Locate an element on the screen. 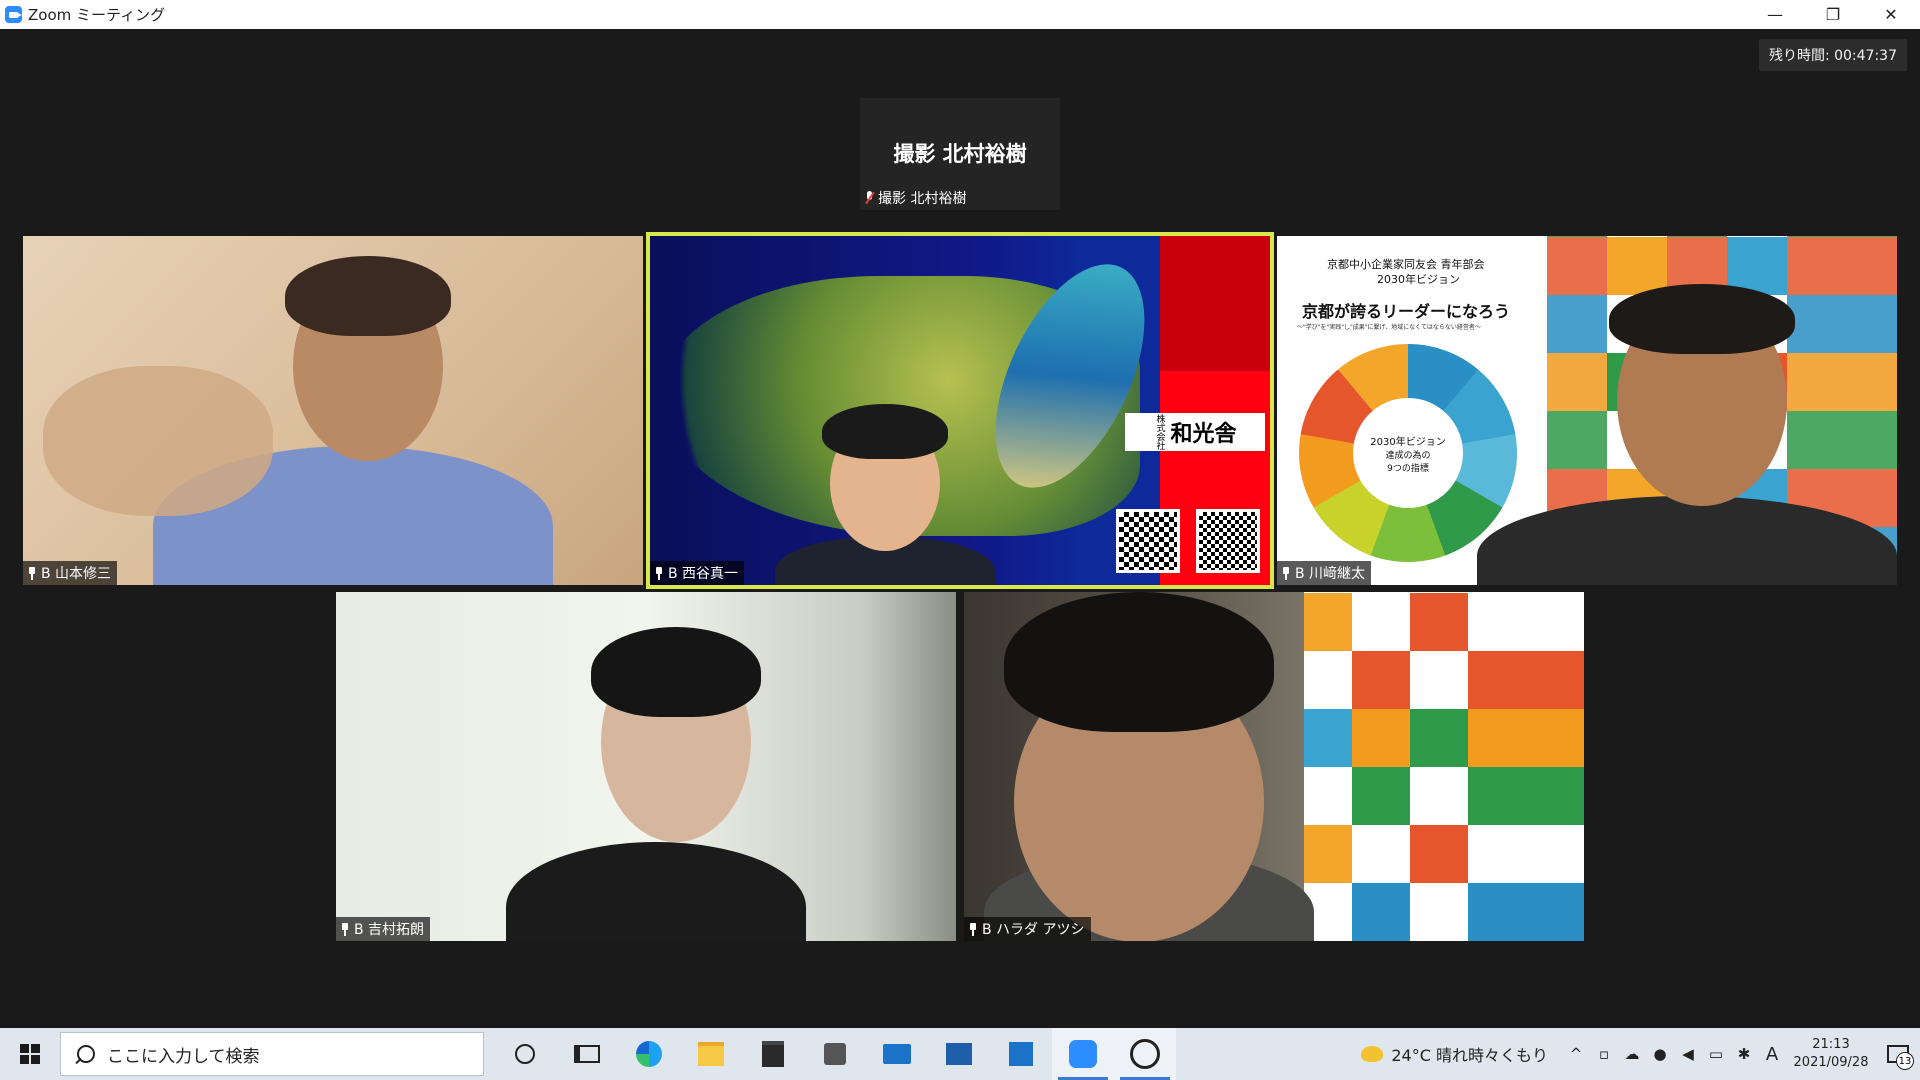 The height and width of the screenshot is (1080, 1920). participant-name-tag: B 吉村拓朗 is located at coordinates (383, 929).